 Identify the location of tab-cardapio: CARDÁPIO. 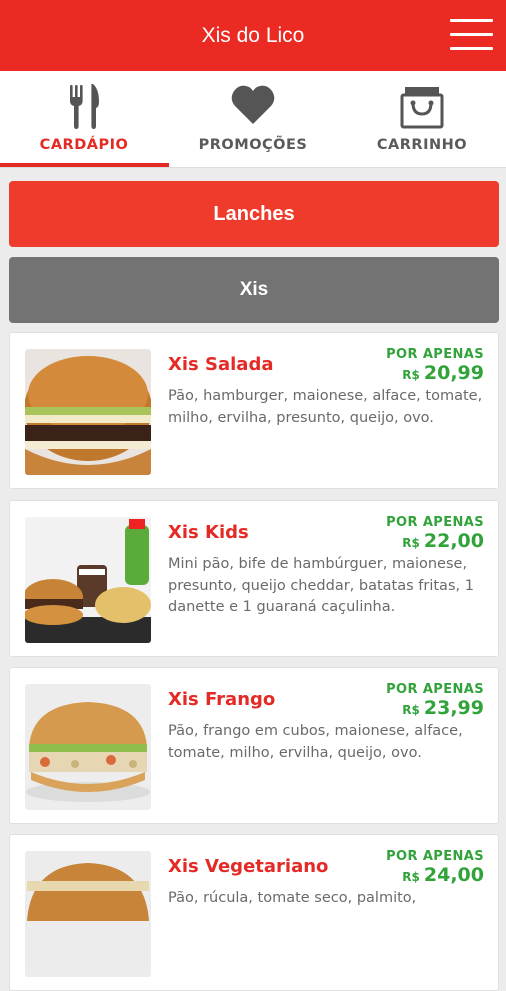
(84, 119).